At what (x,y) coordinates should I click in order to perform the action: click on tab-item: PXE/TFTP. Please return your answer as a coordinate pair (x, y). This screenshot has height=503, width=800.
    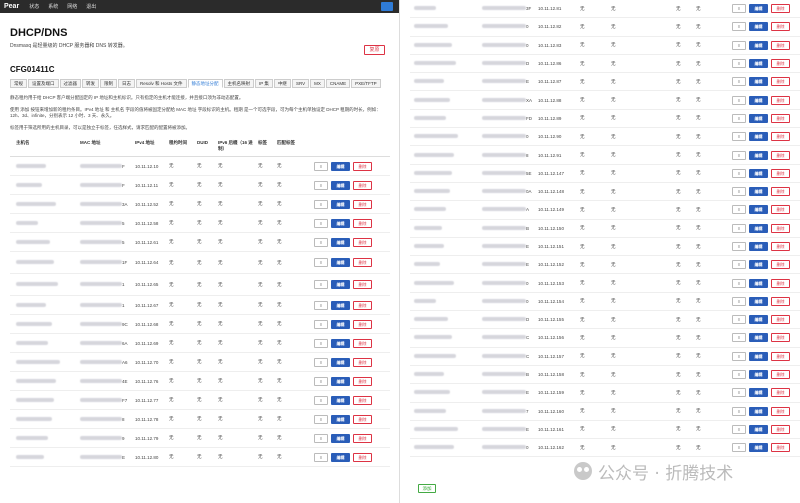
    Looking at the image, I should click on (366, 83).